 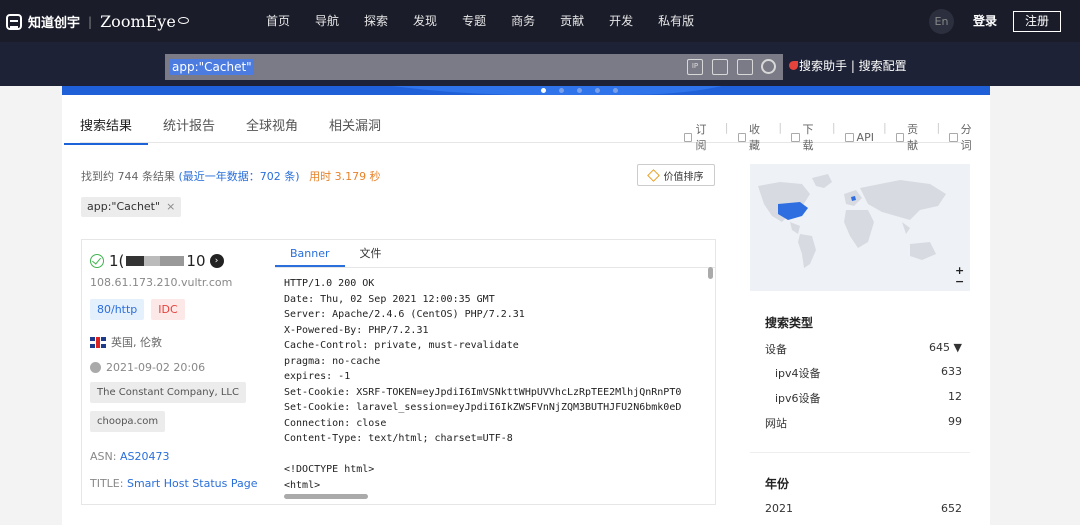 What do you see at coordinates (168, 392) in the screenshot?
I see `organization-tag: The Constant Company, LLC` at bounding box center [168, 392].